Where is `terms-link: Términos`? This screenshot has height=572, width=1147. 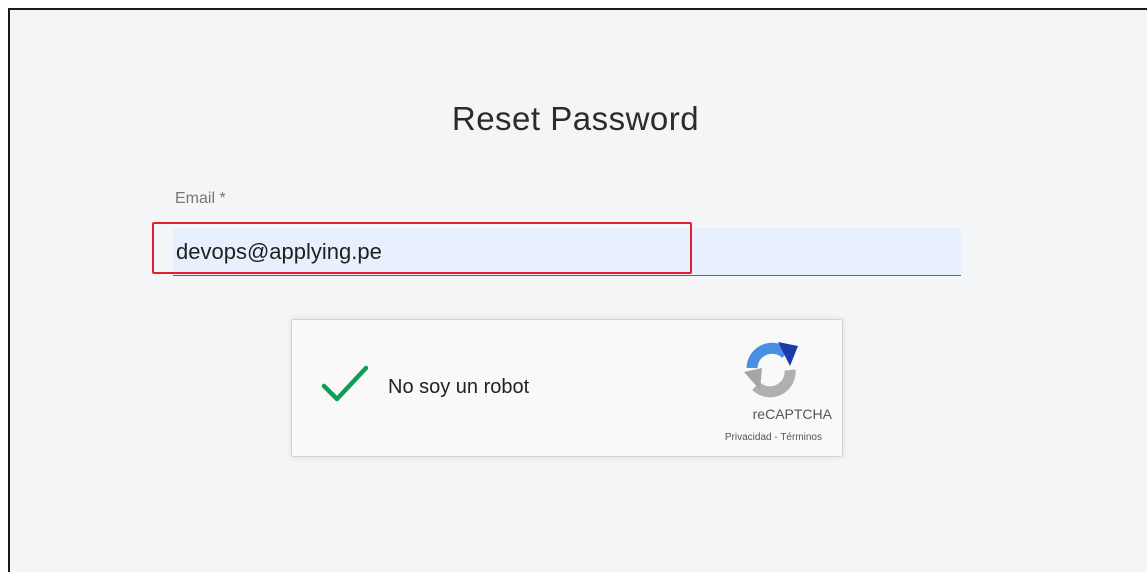
terms-link: Términos is located at coordinates (801, 437).